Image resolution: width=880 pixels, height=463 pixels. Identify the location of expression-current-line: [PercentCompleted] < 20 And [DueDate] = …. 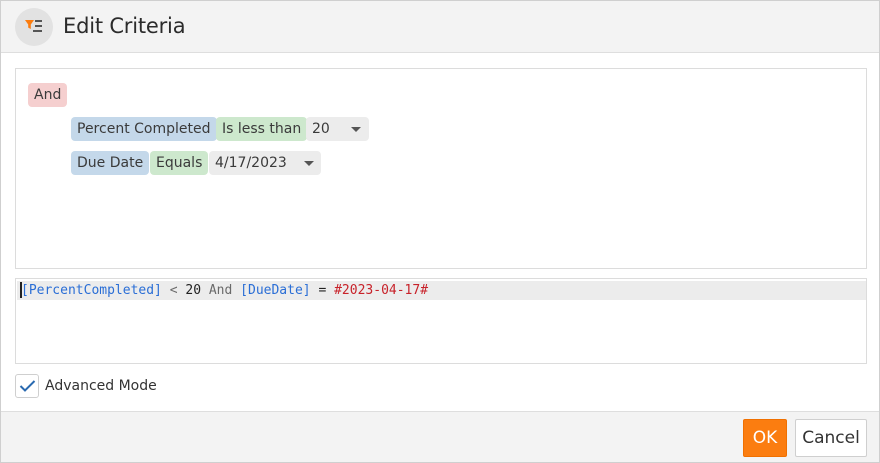
(441, 290).